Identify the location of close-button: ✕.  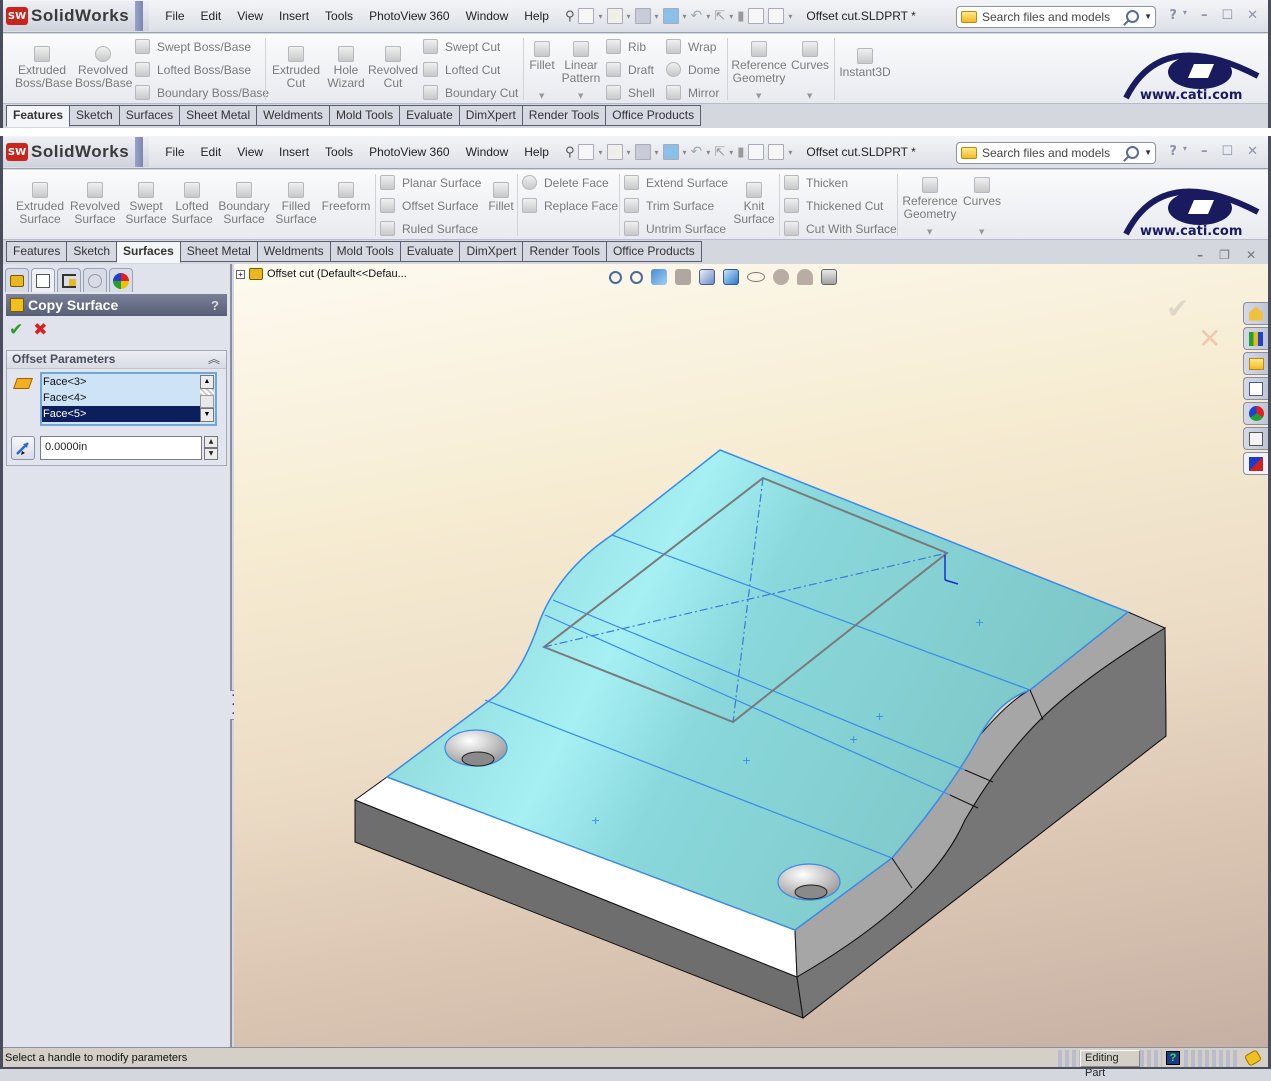
(1252, 151).